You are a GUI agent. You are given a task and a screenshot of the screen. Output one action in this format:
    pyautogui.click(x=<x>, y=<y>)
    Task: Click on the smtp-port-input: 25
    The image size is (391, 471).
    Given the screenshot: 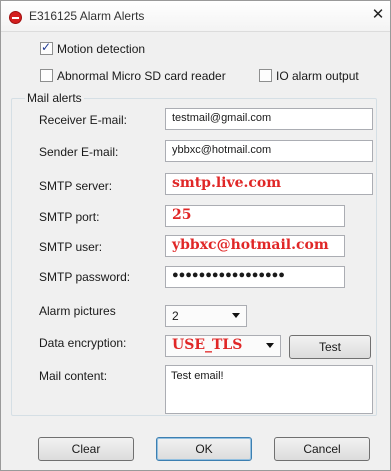 What is the action you would take?
    pyautogui.click(x=255, y=216)
    